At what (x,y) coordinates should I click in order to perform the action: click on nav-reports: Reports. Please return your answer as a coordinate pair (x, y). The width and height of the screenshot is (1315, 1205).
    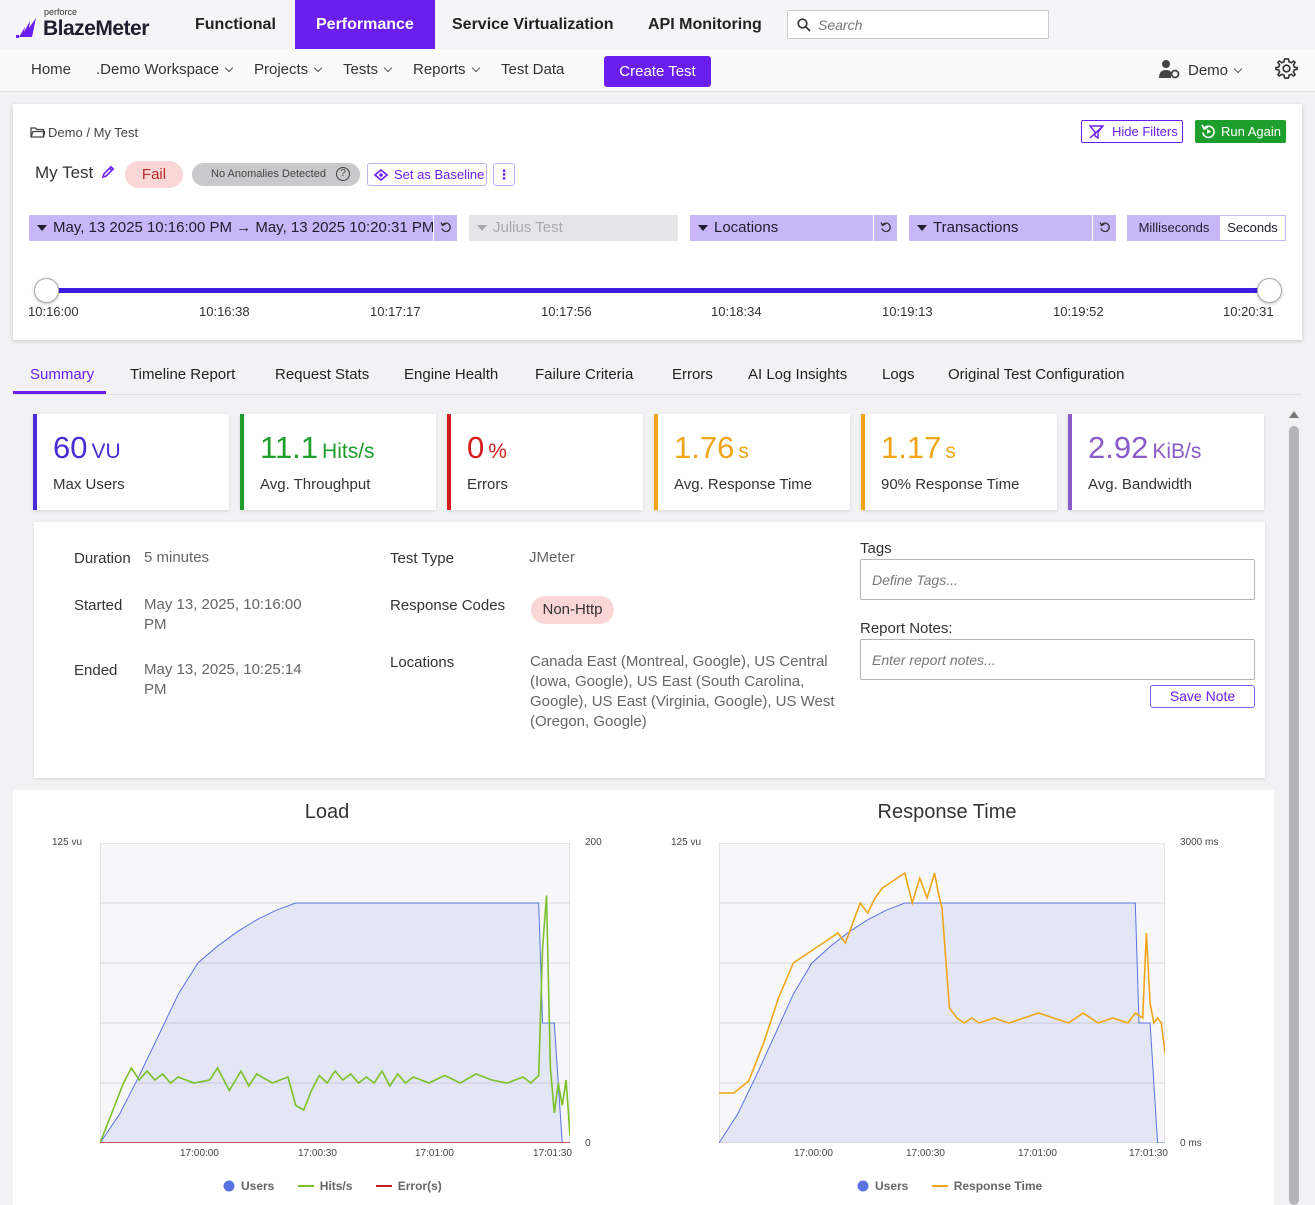
    Looking at the image, I should click on (446, 69).